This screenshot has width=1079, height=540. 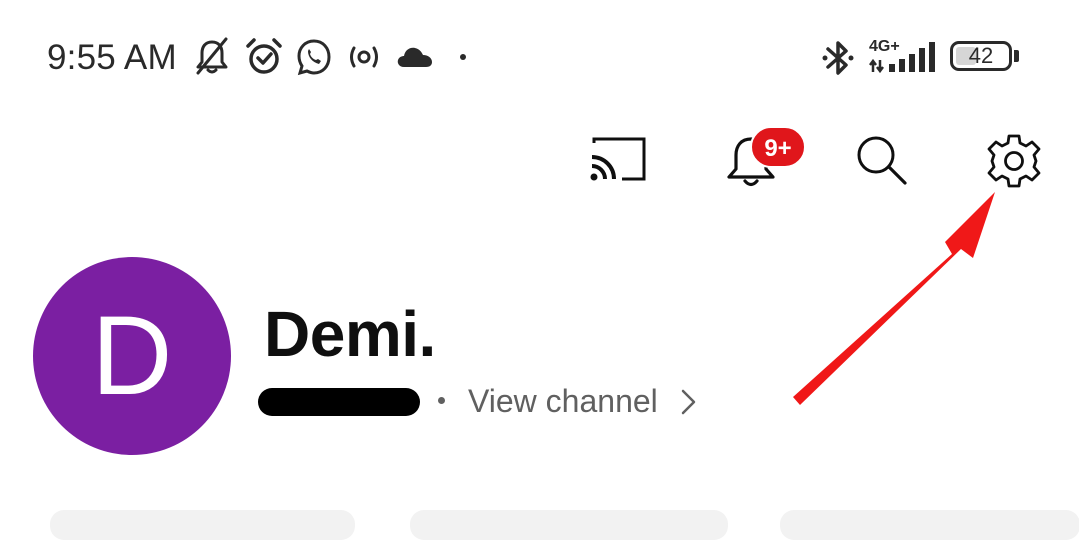 I want to click on battery-icon: 42, so click(x=981, y=56).